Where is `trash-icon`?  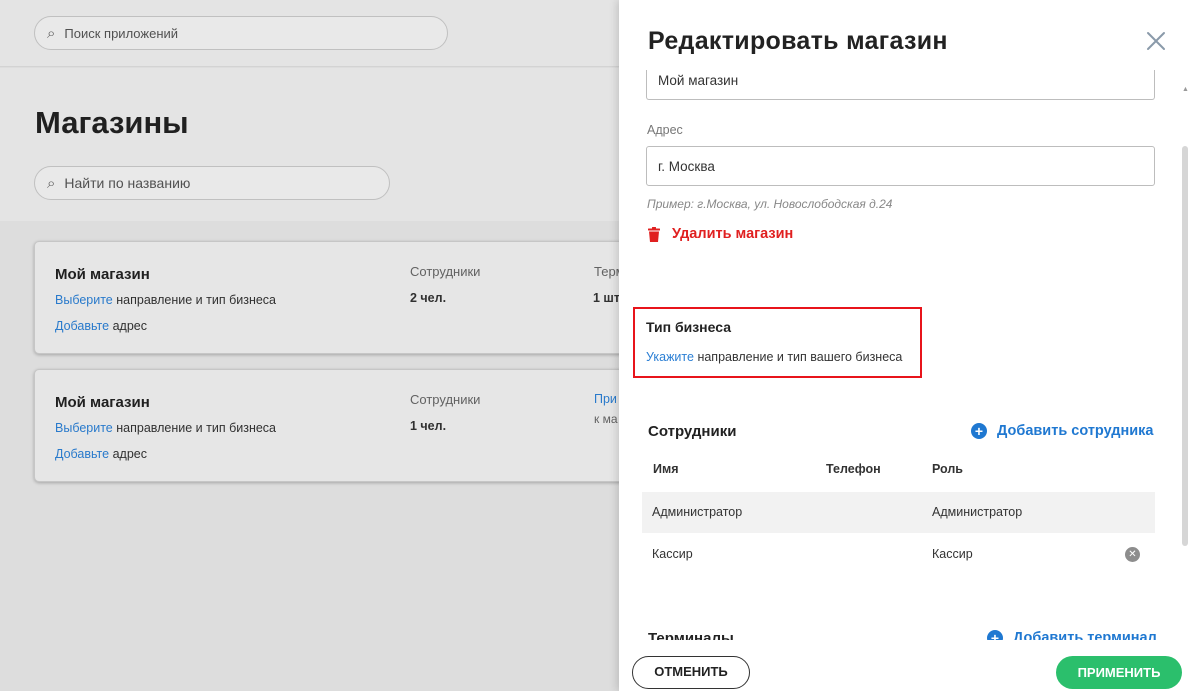 trash-icon is located at coordinates (654, 234).